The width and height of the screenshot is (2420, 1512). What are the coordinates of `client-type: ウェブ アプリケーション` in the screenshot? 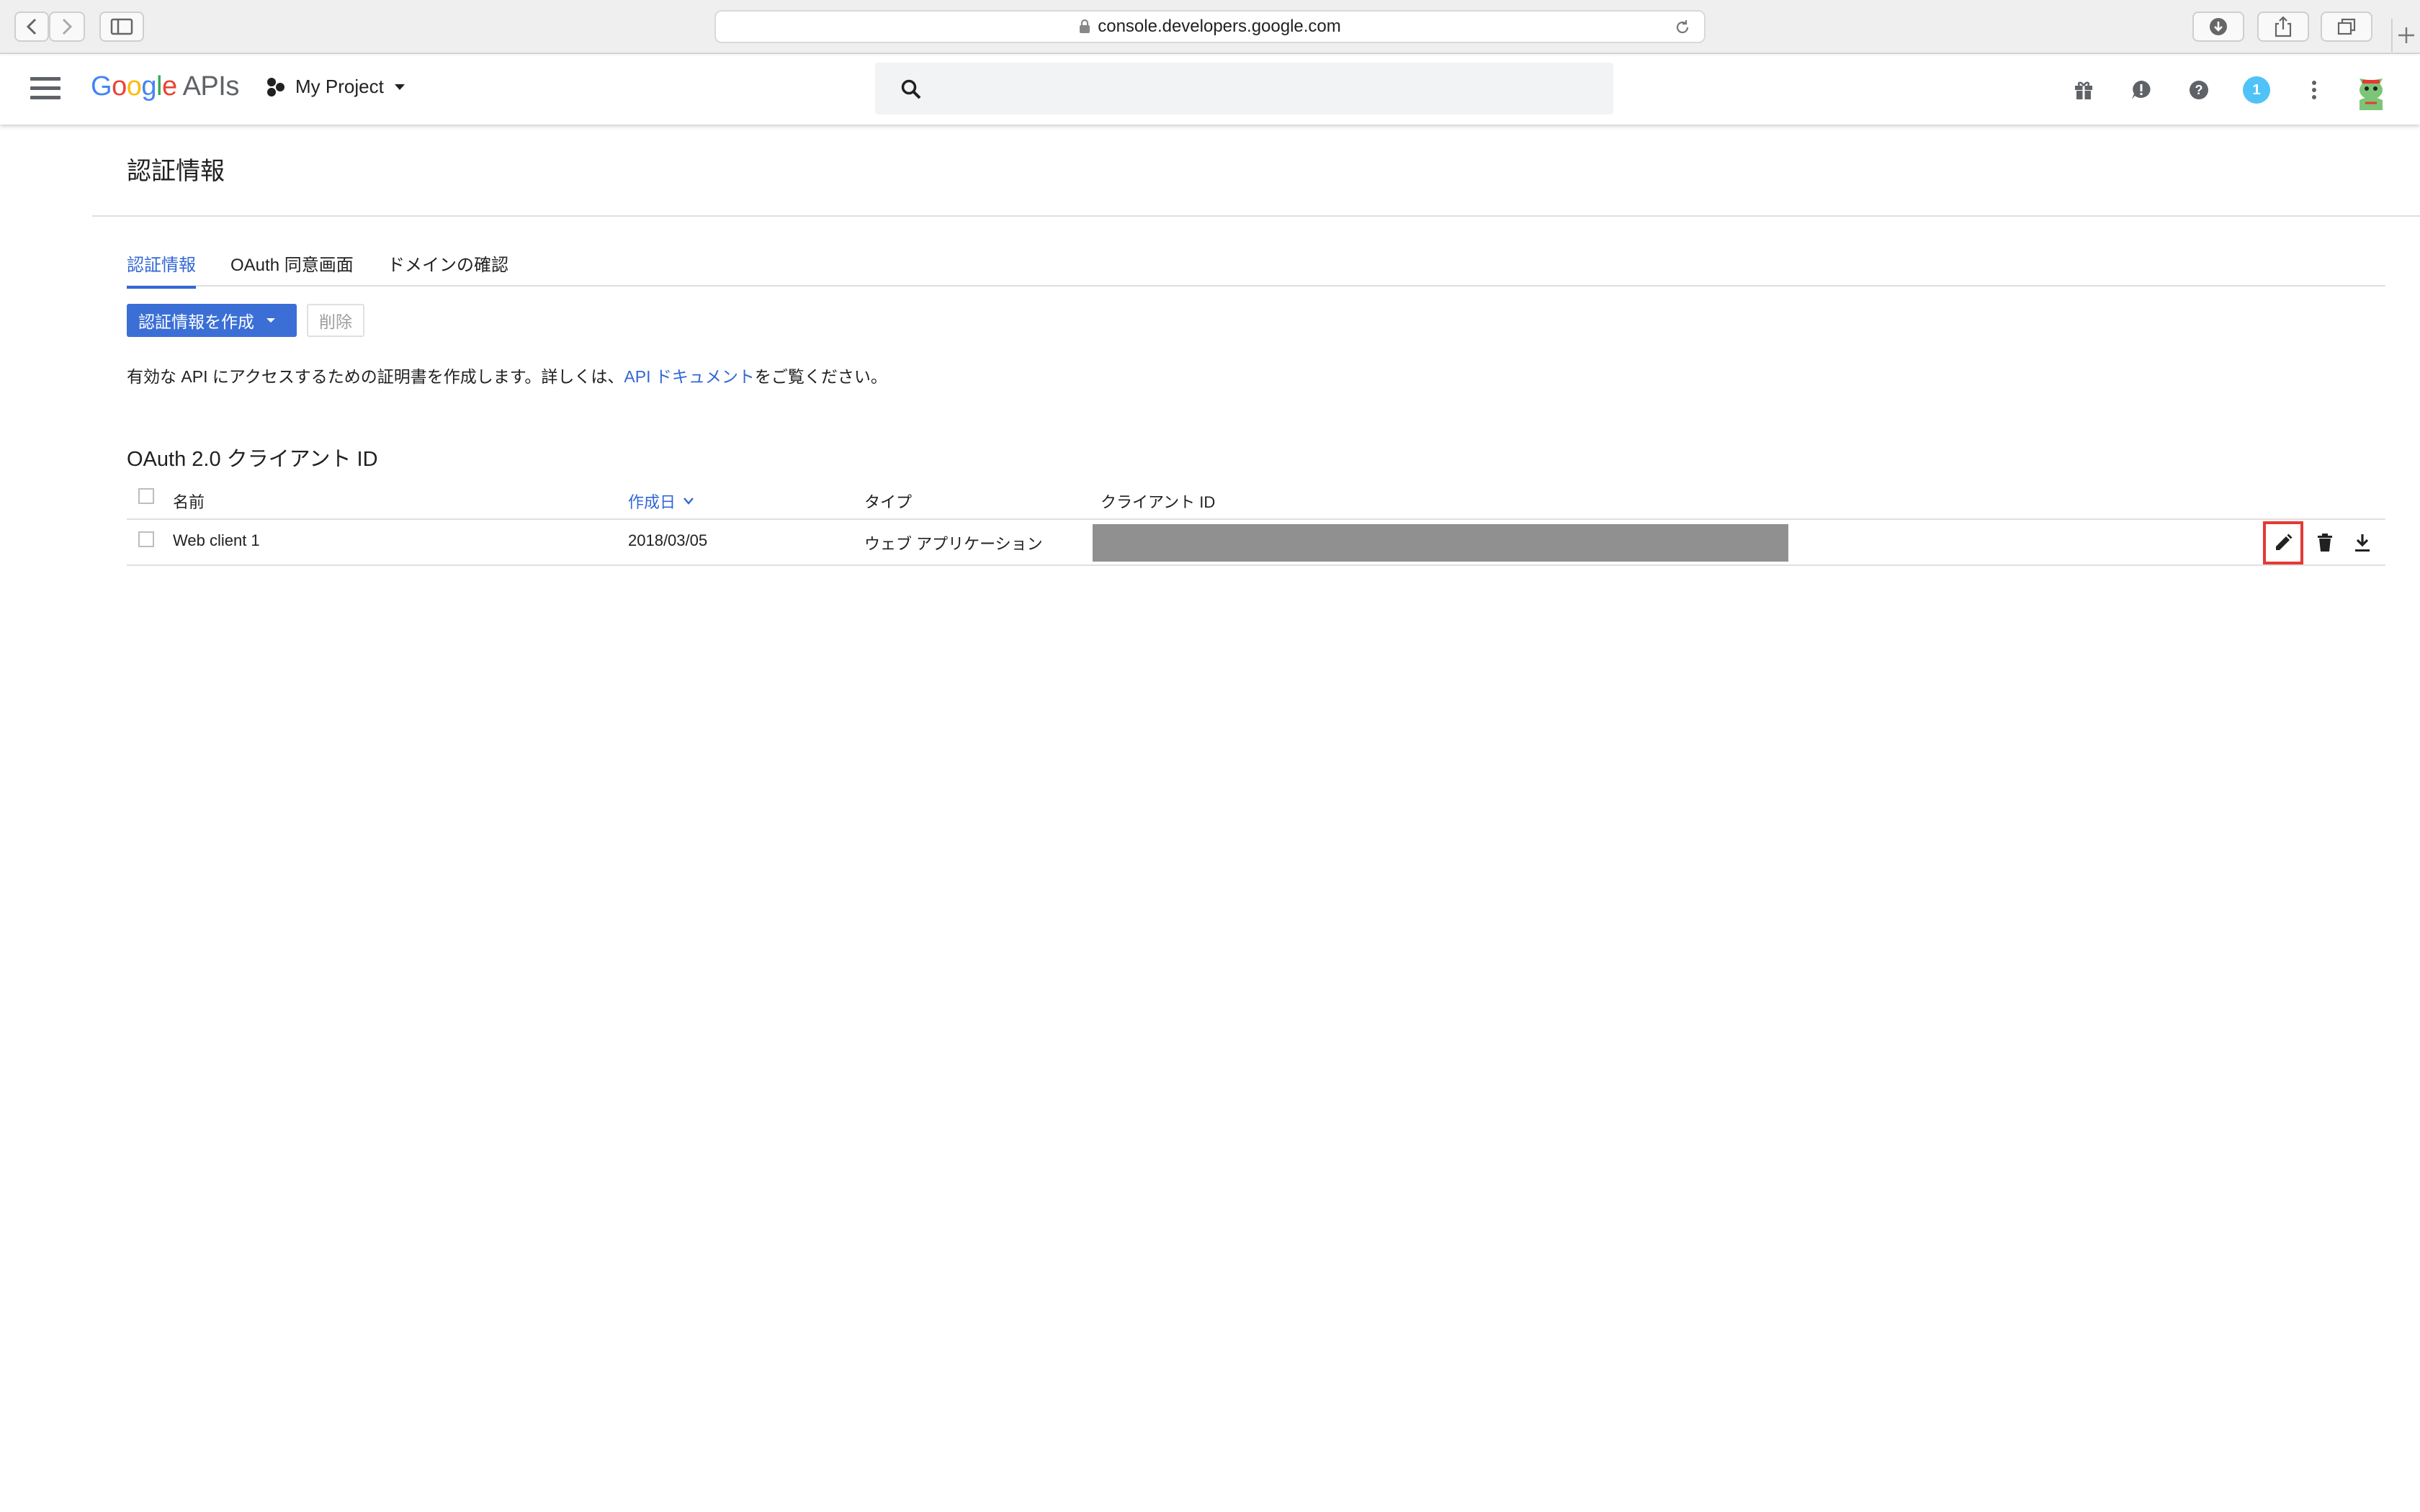 It's located at (953, 544).